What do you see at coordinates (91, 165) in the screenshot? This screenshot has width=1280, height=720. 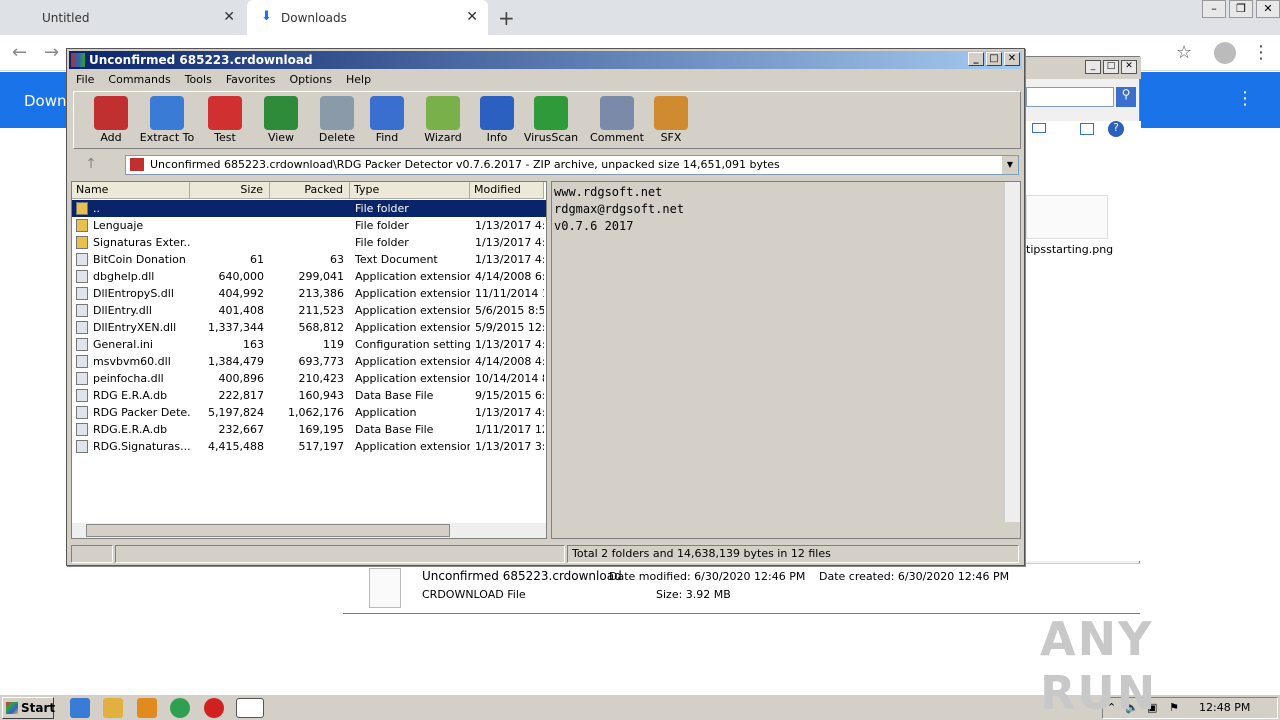 I see `up-folder-icon: ↑` at bounding box center [91, 165].